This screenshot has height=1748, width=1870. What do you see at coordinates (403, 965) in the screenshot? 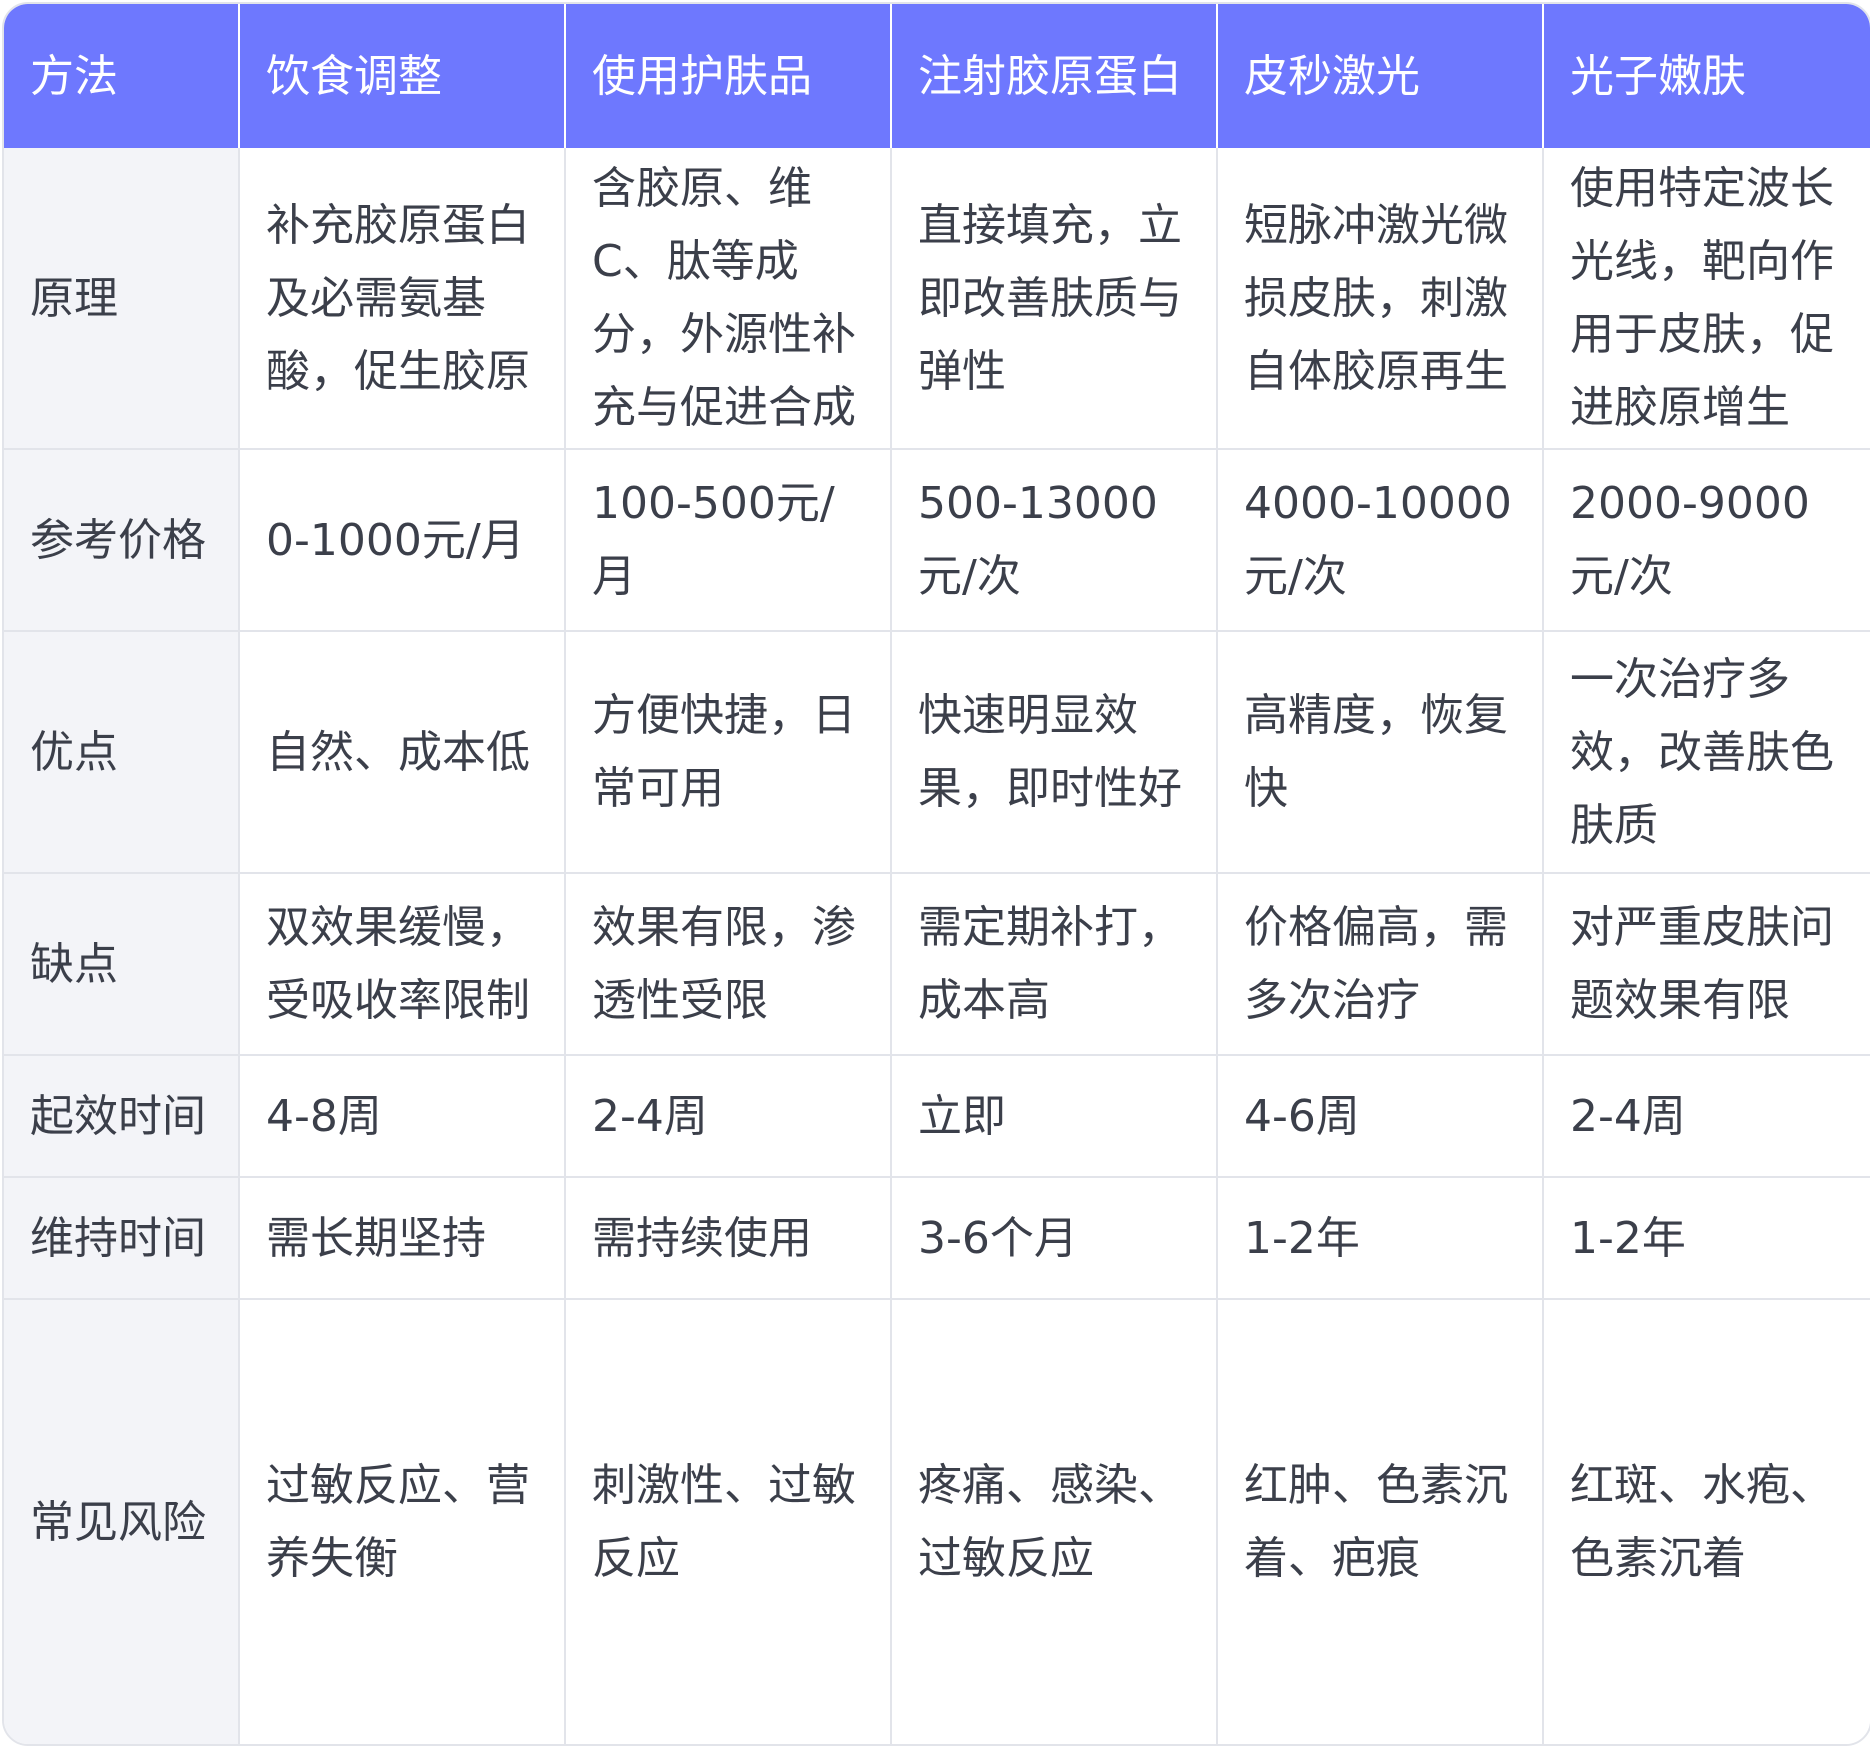
I see `table-cell: 双效果缓慢，受吸收率限制` at bounding box center [403, 965].